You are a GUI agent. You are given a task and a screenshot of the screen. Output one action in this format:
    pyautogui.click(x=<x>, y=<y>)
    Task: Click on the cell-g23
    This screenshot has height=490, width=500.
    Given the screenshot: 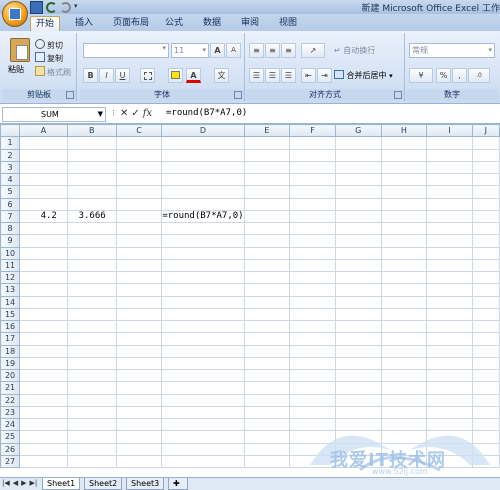 What is the action you would take?
    pyautogui.click(x=358, y=412)
    